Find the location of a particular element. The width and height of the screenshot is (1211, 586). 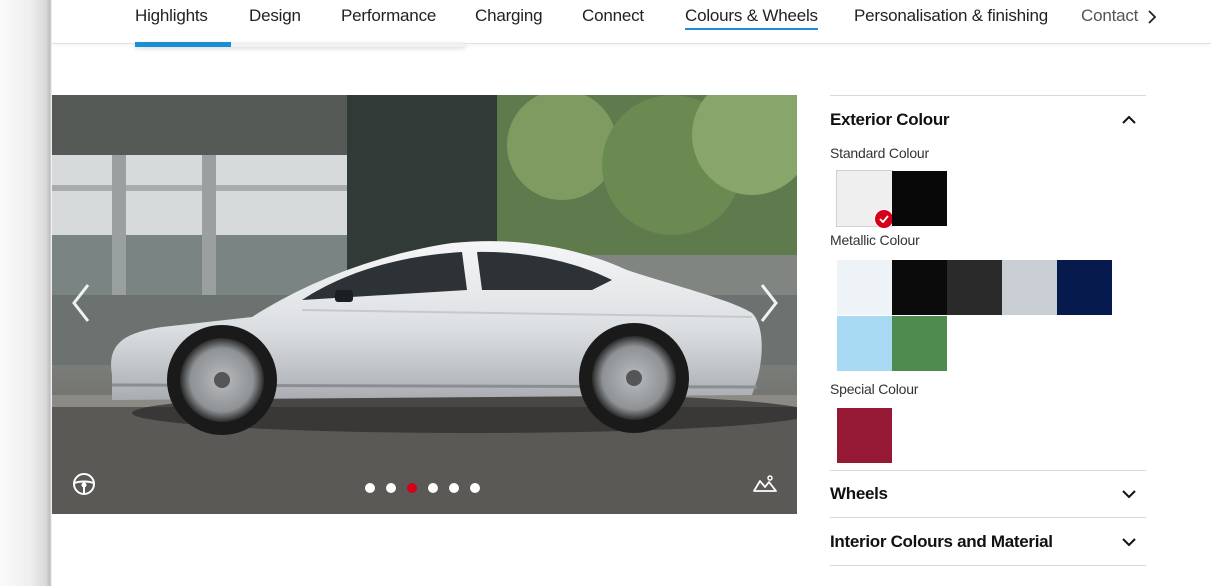

exterior-colour-header: Exterior Colour is located at coordinates (988, 120).